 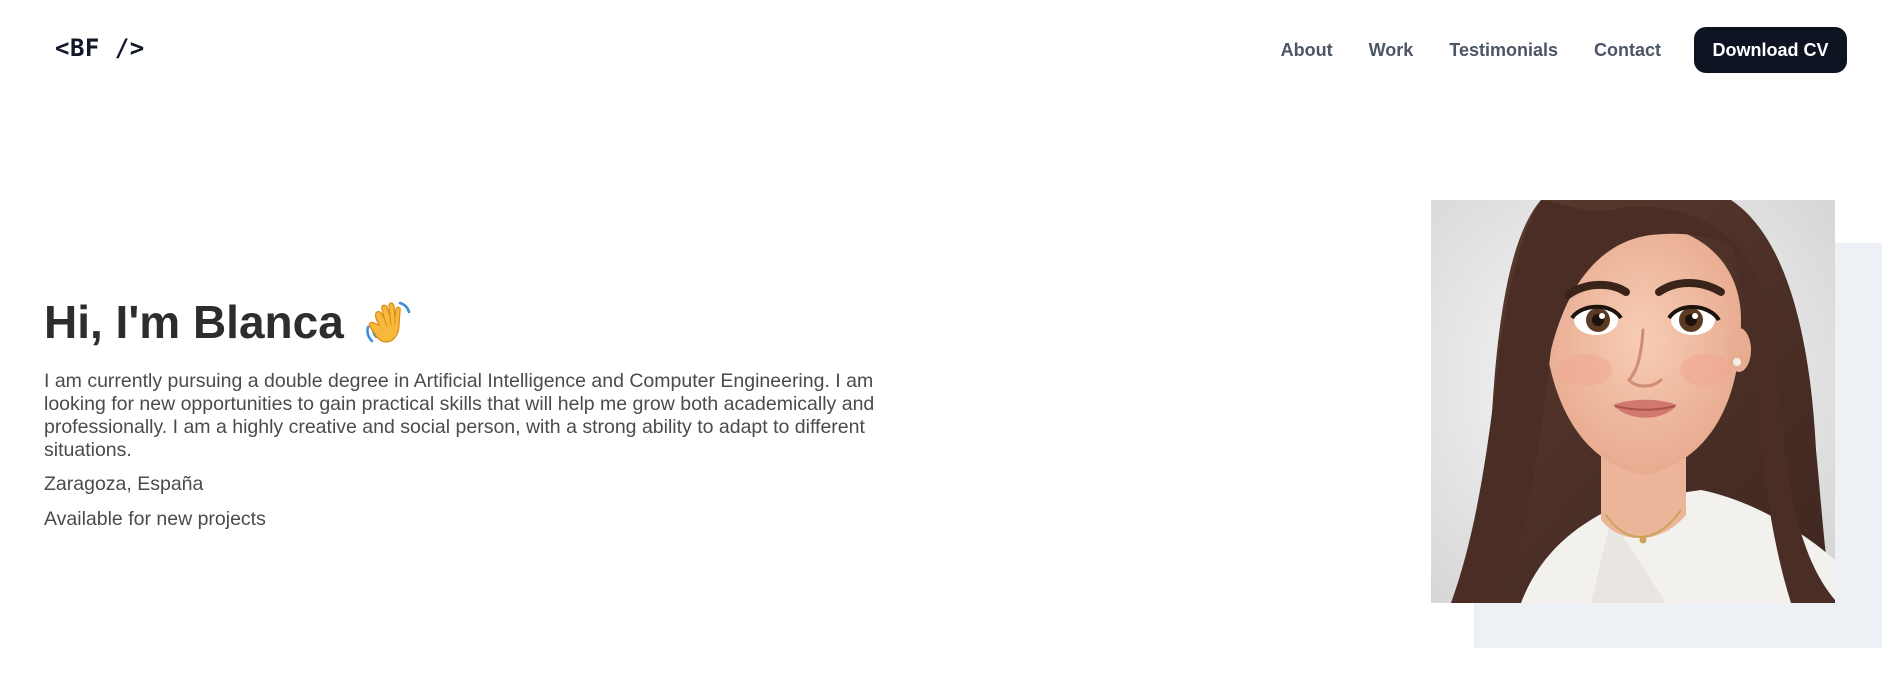 What do you see at coordinates (100, 48) in the screenshot?
I see `site-logo: <BF />` at bounding box center [100, 48].